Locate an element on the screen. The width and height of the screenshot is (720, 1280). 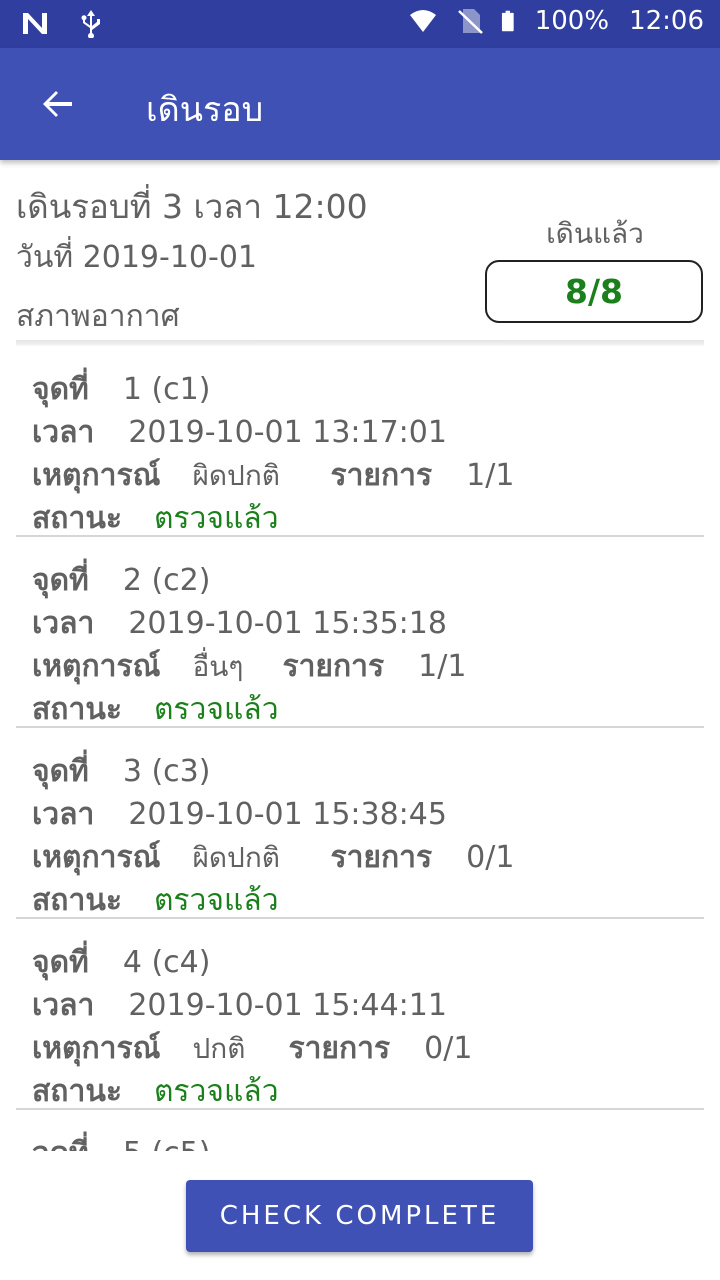
round-date: วันที่ 2019-10-01 is located at coordinates (137, 257).